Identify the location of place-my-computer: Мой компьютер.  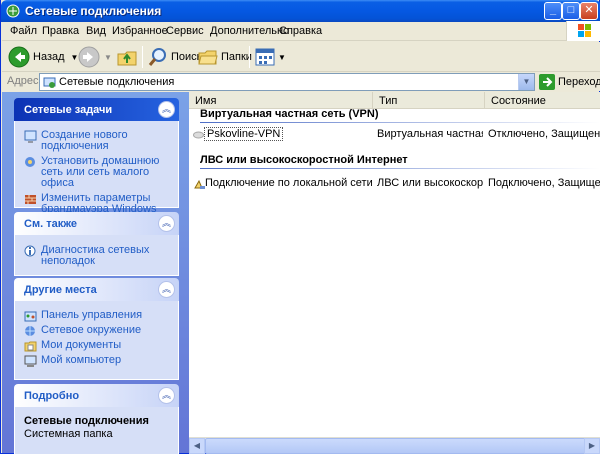
(98, 361).